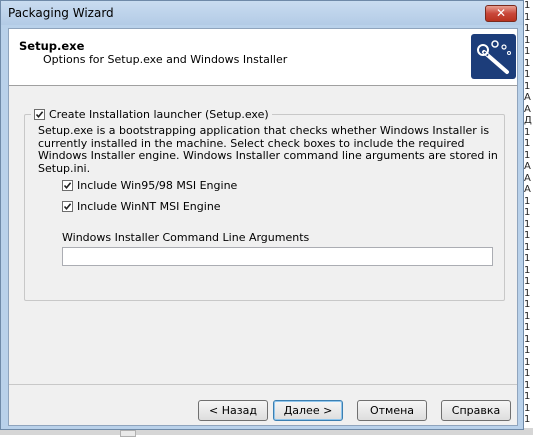 Image resolution: width=533 pixels, height=437 pixels. What do you see at coordinates (528, 120) in the screenshot?
I see `background-text: Д` at bounding box center [528, 120].